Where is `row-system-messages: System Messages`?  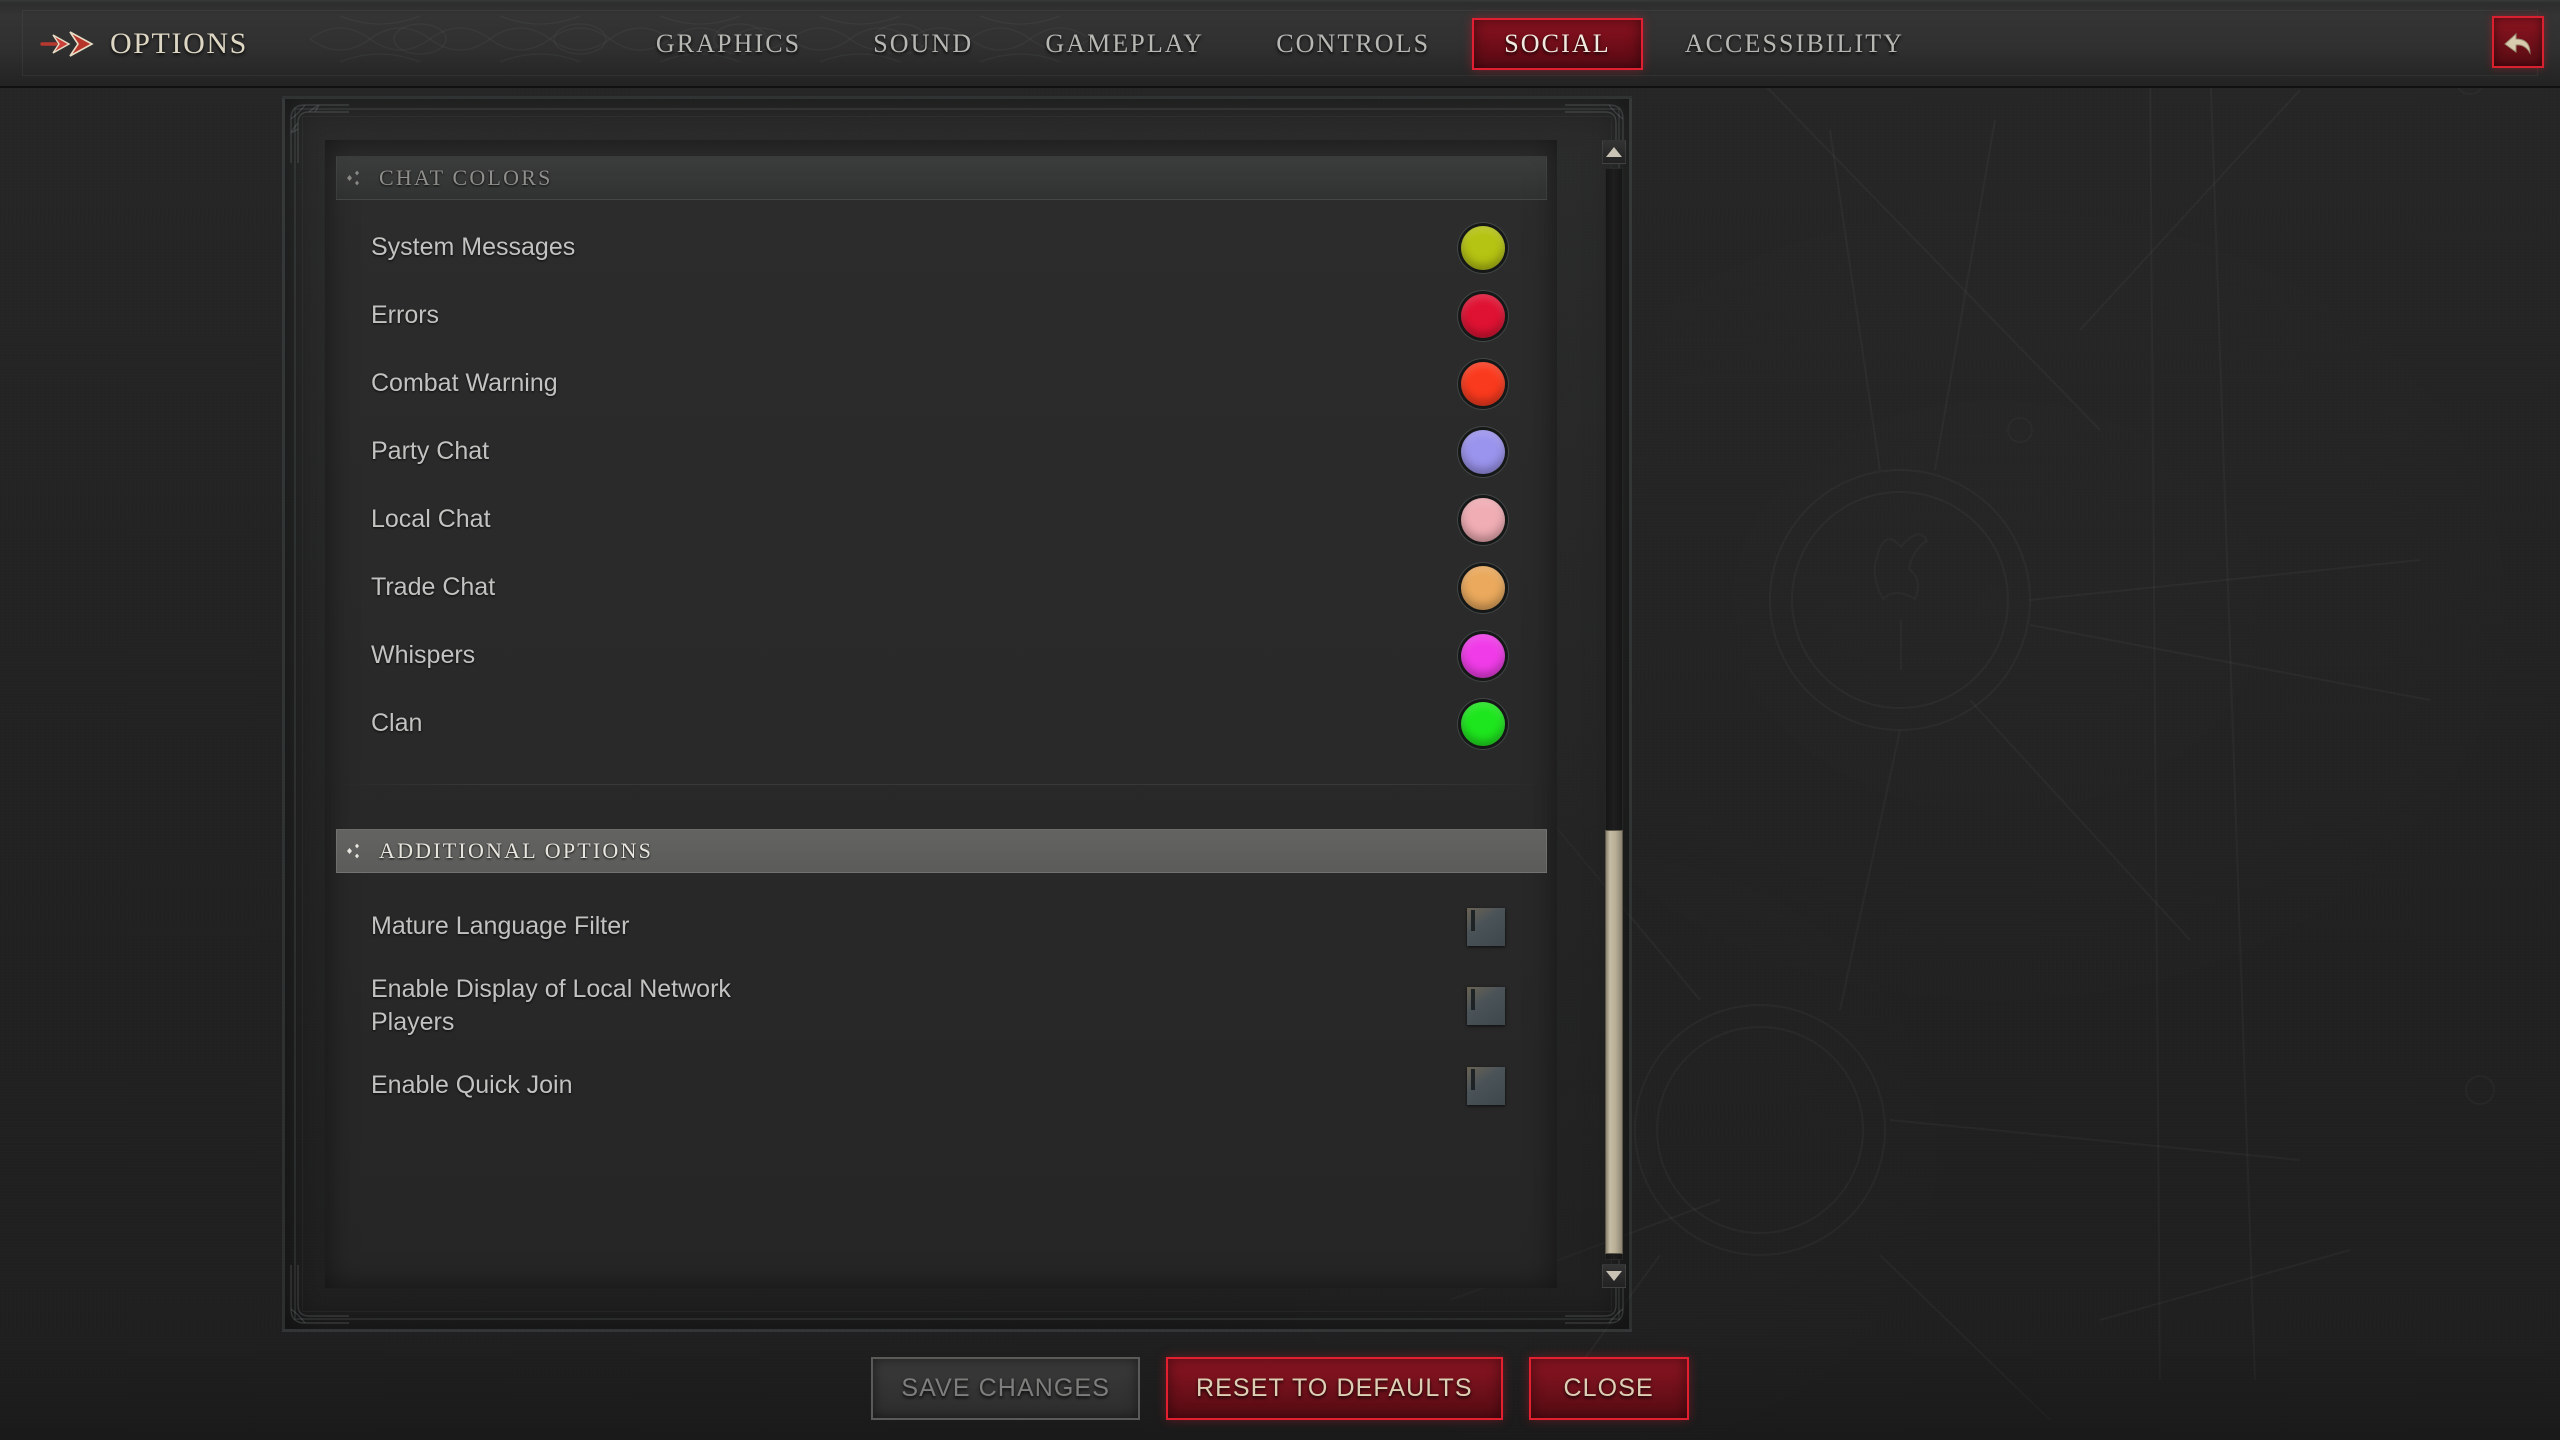
row-system-messages: System Messages is located at coordinates (941, 248).